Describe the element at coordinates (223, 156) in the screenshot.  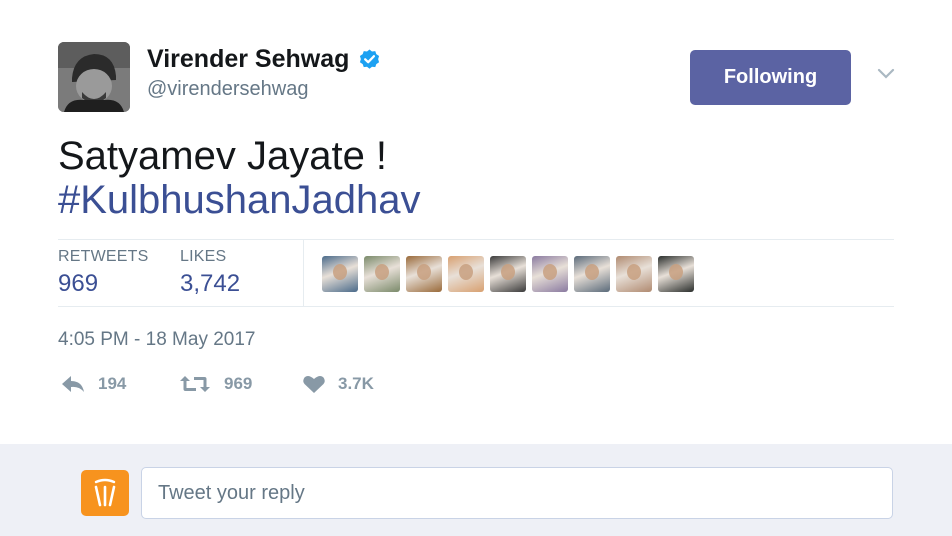
I see `tweet-body: Satyamev Jayate !` at that location.